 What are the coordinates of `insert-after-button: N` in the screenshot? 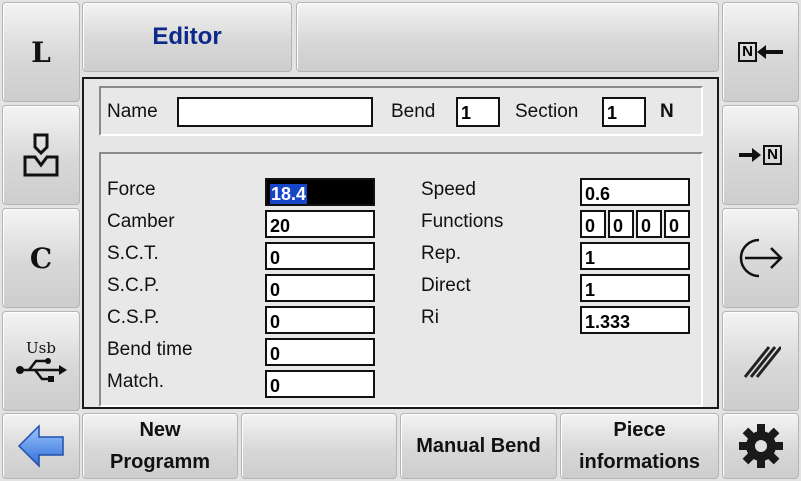 It's located at (760, 155).